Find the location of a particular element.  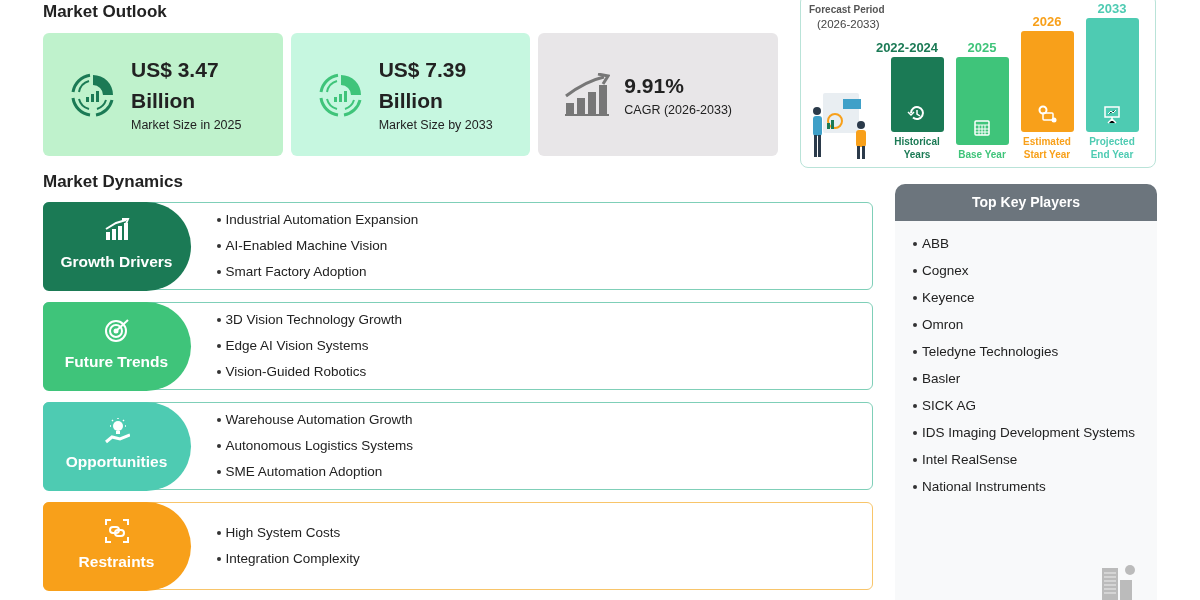

list-item: National Instruments is located at coordinates (1035, 487).